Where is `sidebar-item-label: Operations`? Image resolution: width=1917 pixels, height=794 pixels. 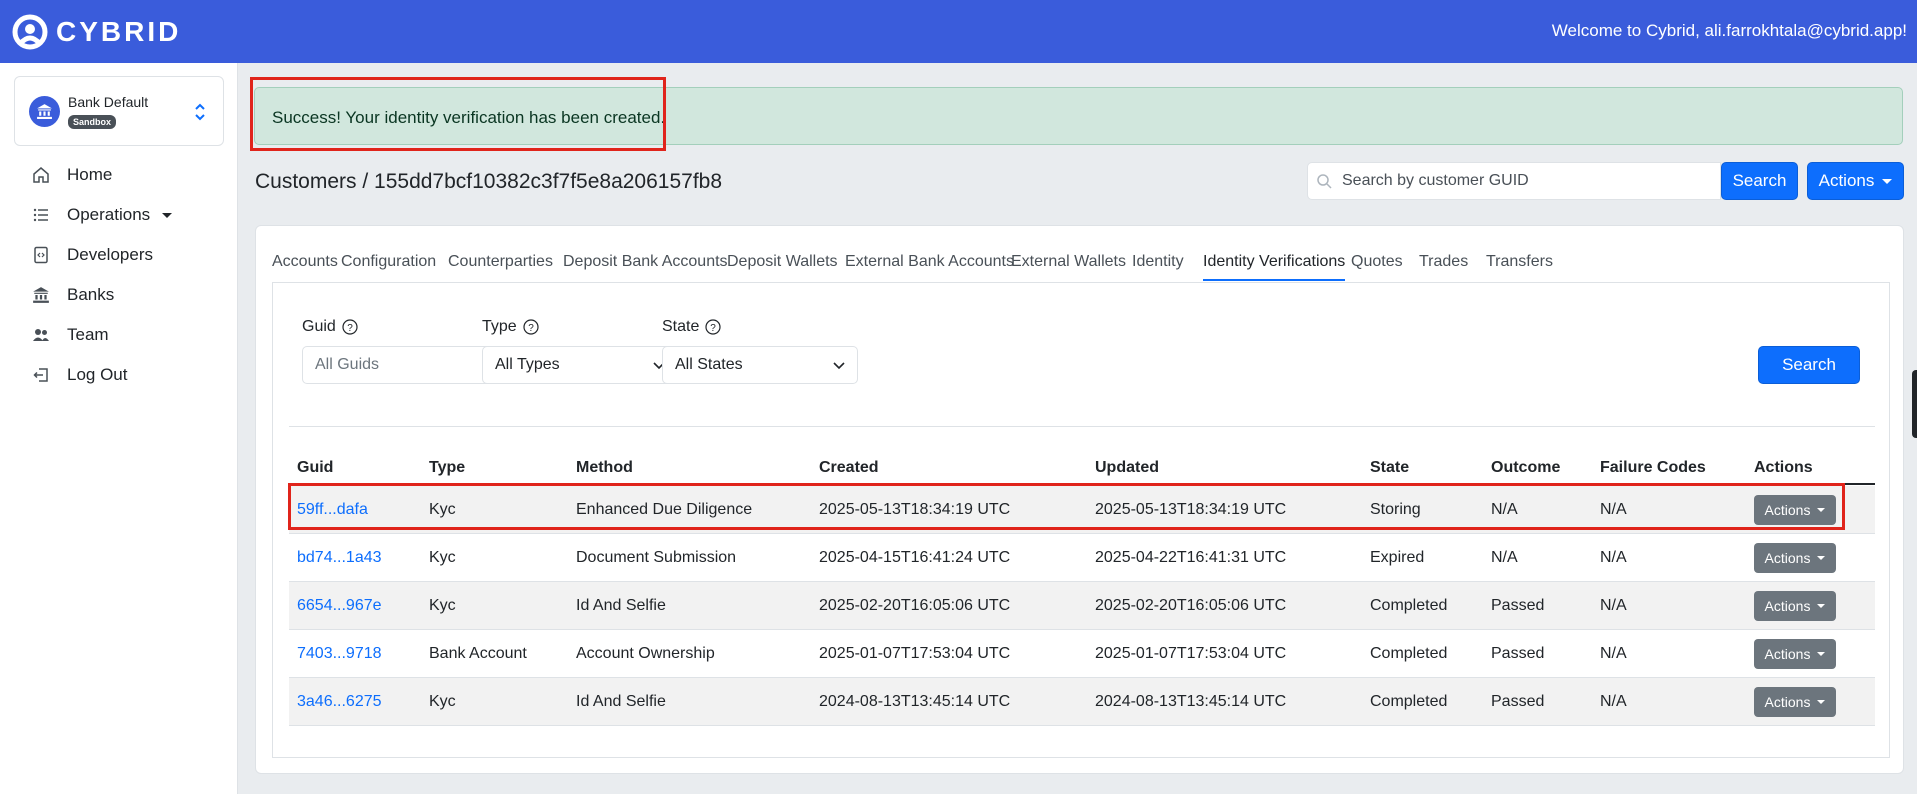 sidebar-item-label: Operations is located at coordinates (109, 214).